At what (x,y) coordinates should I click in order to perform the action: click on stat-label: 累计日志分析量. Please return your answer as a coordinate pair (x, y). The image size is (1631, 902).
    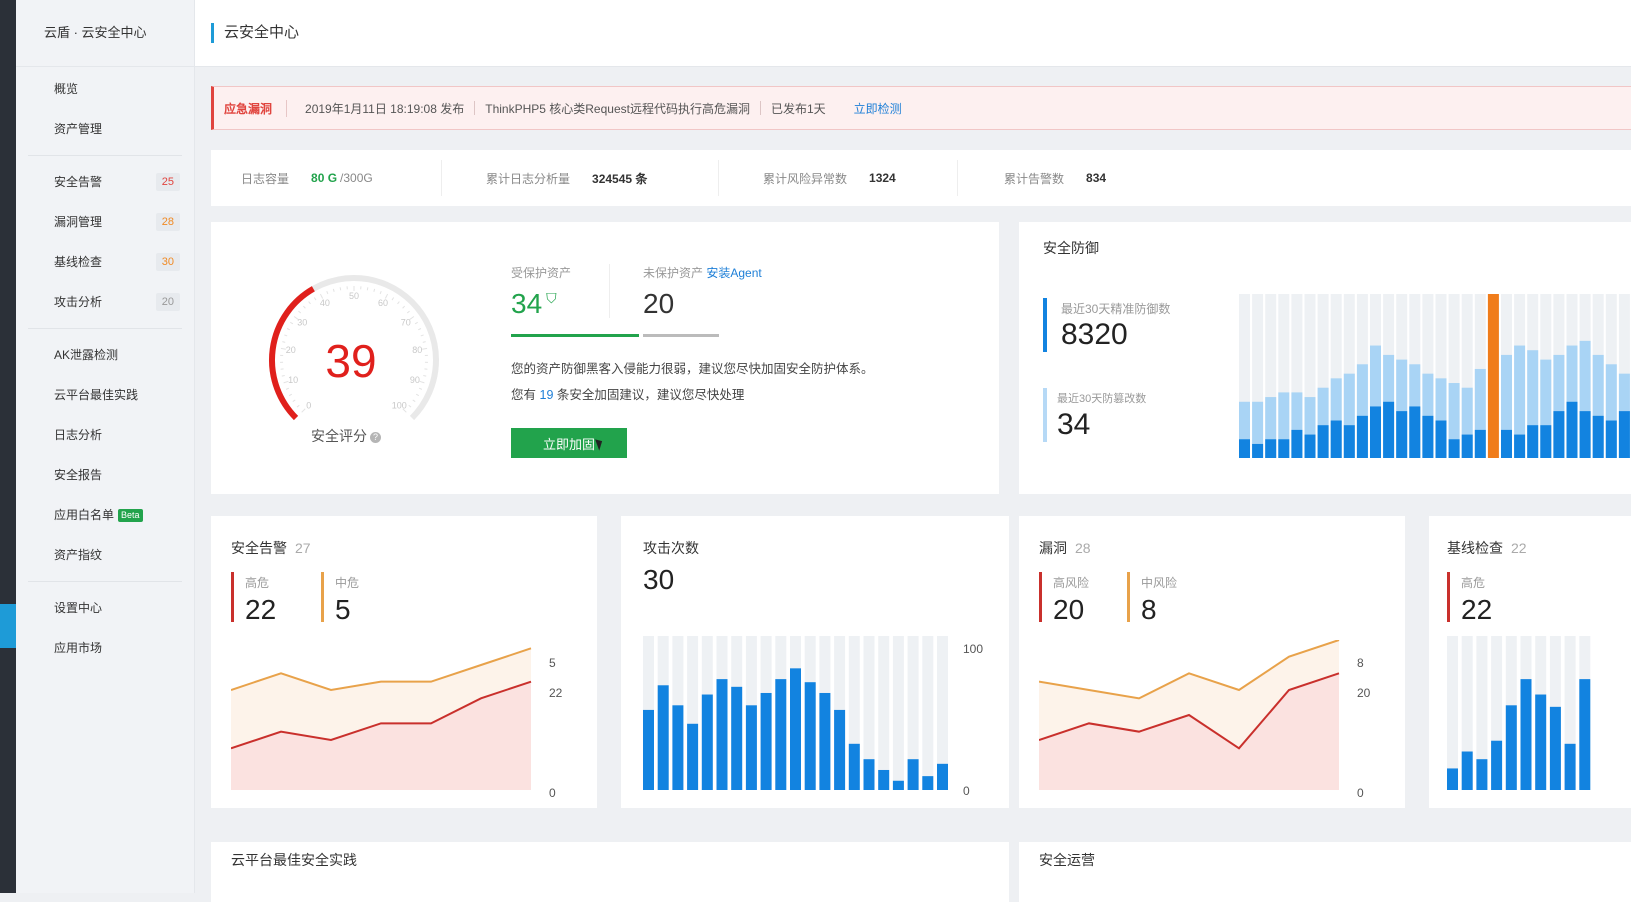
    Looking at the image, I should click on (528, 178).